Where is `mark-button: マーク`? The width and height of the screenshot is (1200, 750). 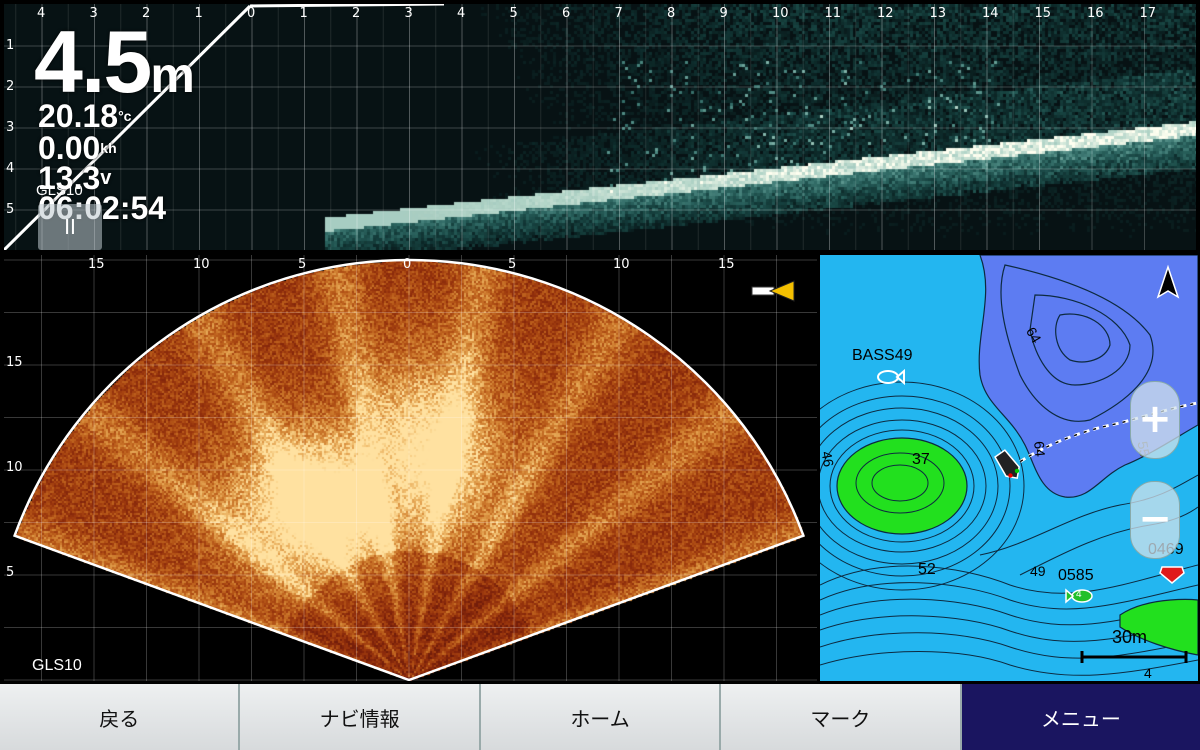 mark-button: マーク is located at coordinates (841, 717).